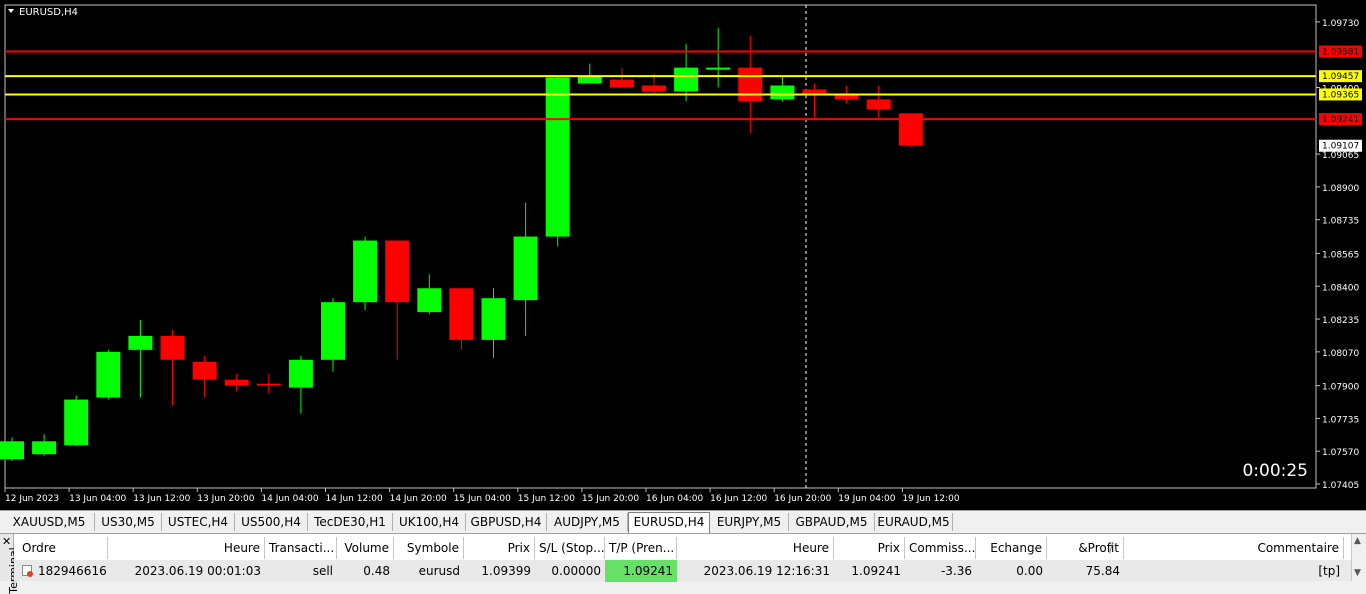  Describe the element at coordinates (128, 522) in the screenshot. I see `tab-us30-m5: US30,M5` at that location.